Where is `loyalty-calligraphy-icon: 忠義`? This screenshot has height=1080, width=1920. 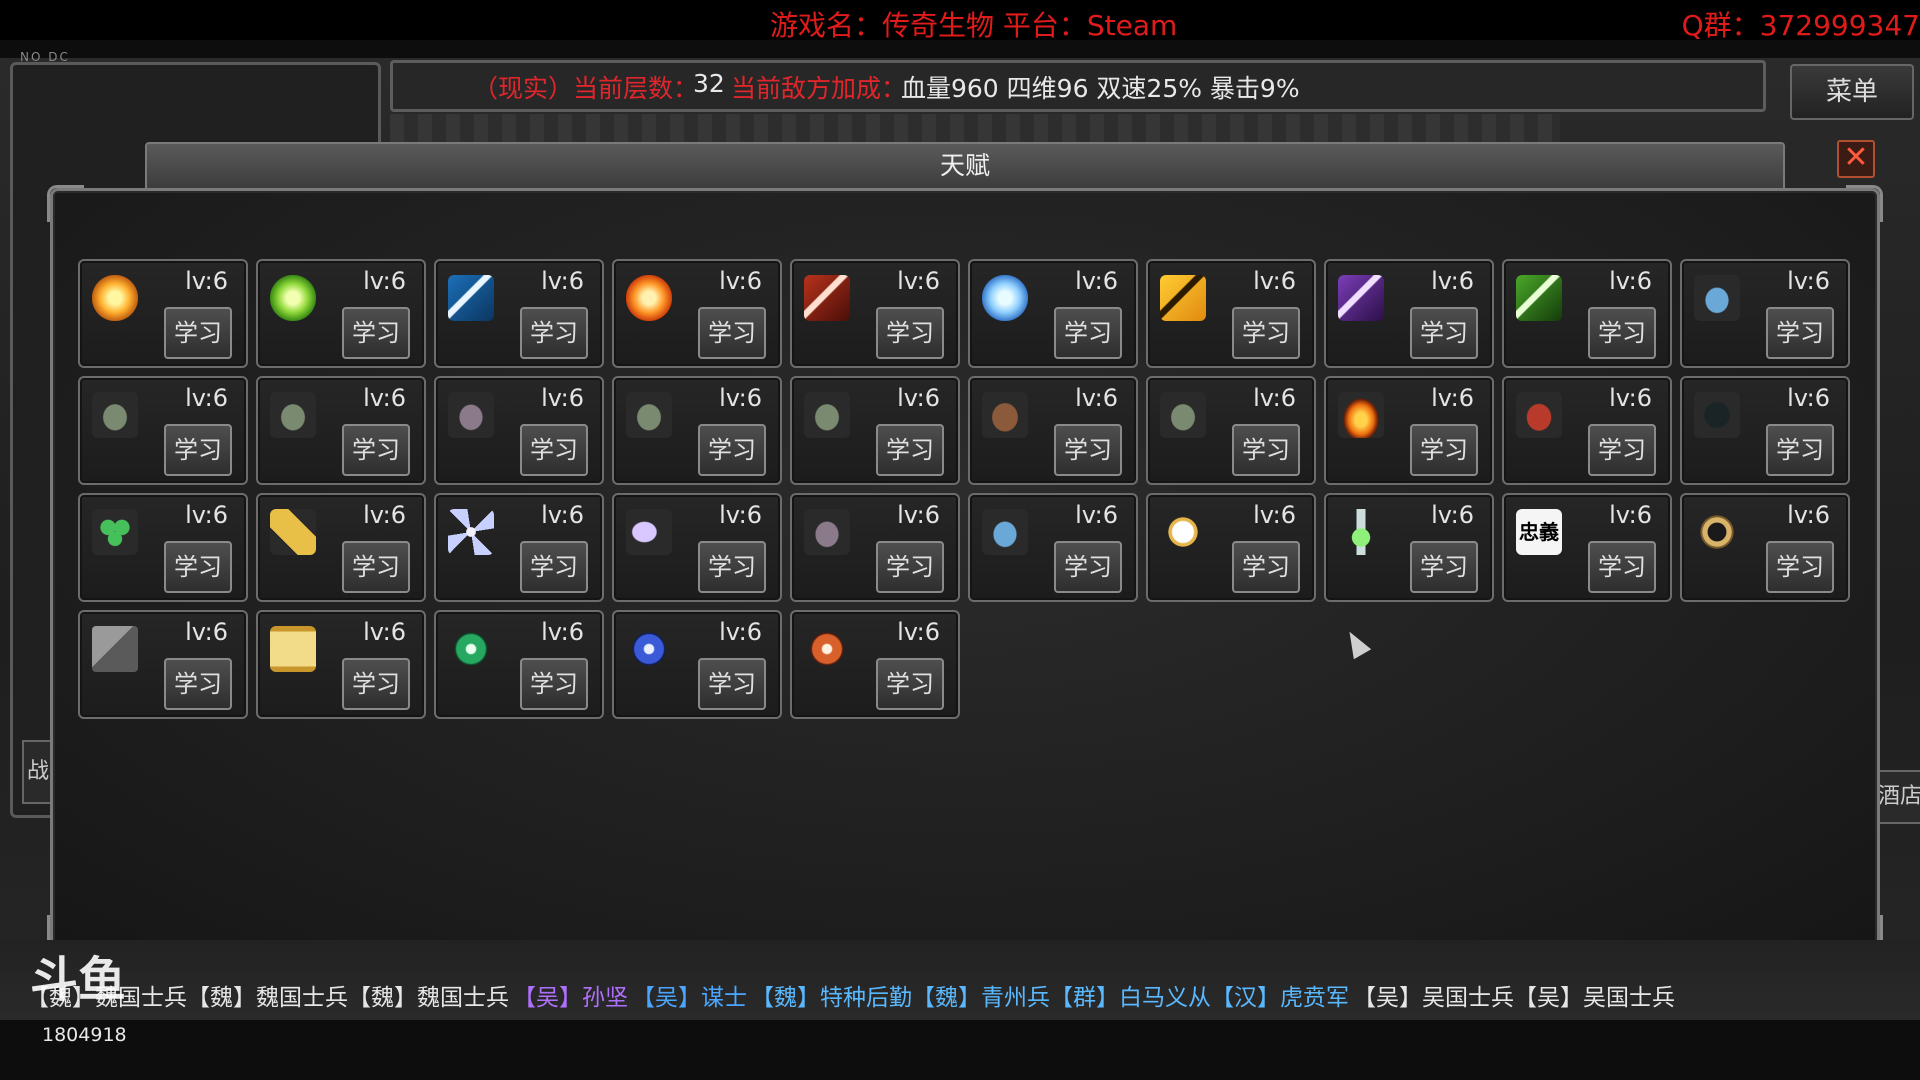 loyalty-calligraphy-icon: 忠義 is located at coordinates (1539, 532).